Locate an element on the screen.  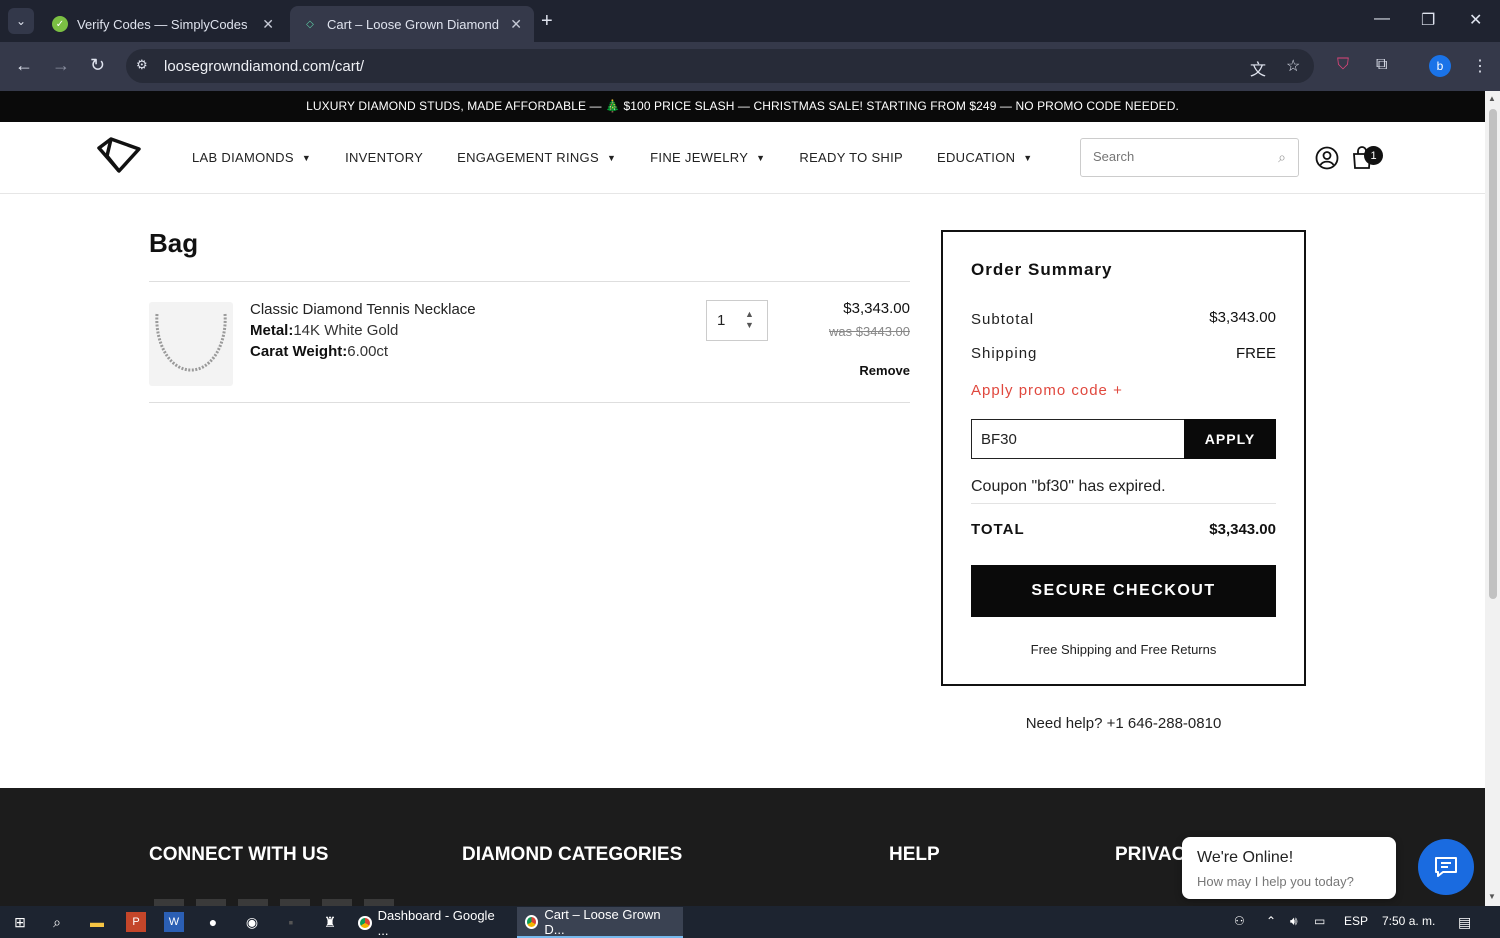
account-icon is located at coordinates (1327, 160).